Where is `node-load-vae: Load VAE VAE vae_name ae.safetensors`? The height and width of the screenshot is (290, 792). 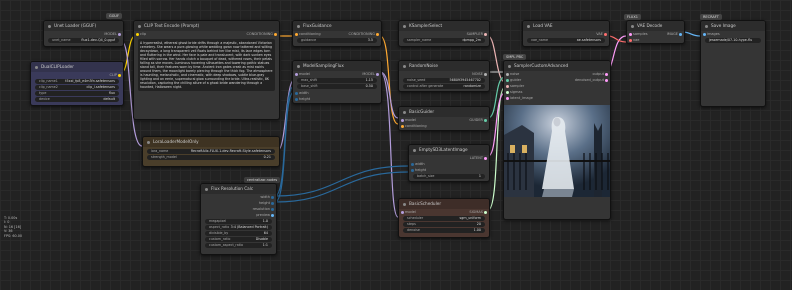 node-load-vae: Load VAE VAE vae_name ae.safetensors is located at coordinates (566, 33).